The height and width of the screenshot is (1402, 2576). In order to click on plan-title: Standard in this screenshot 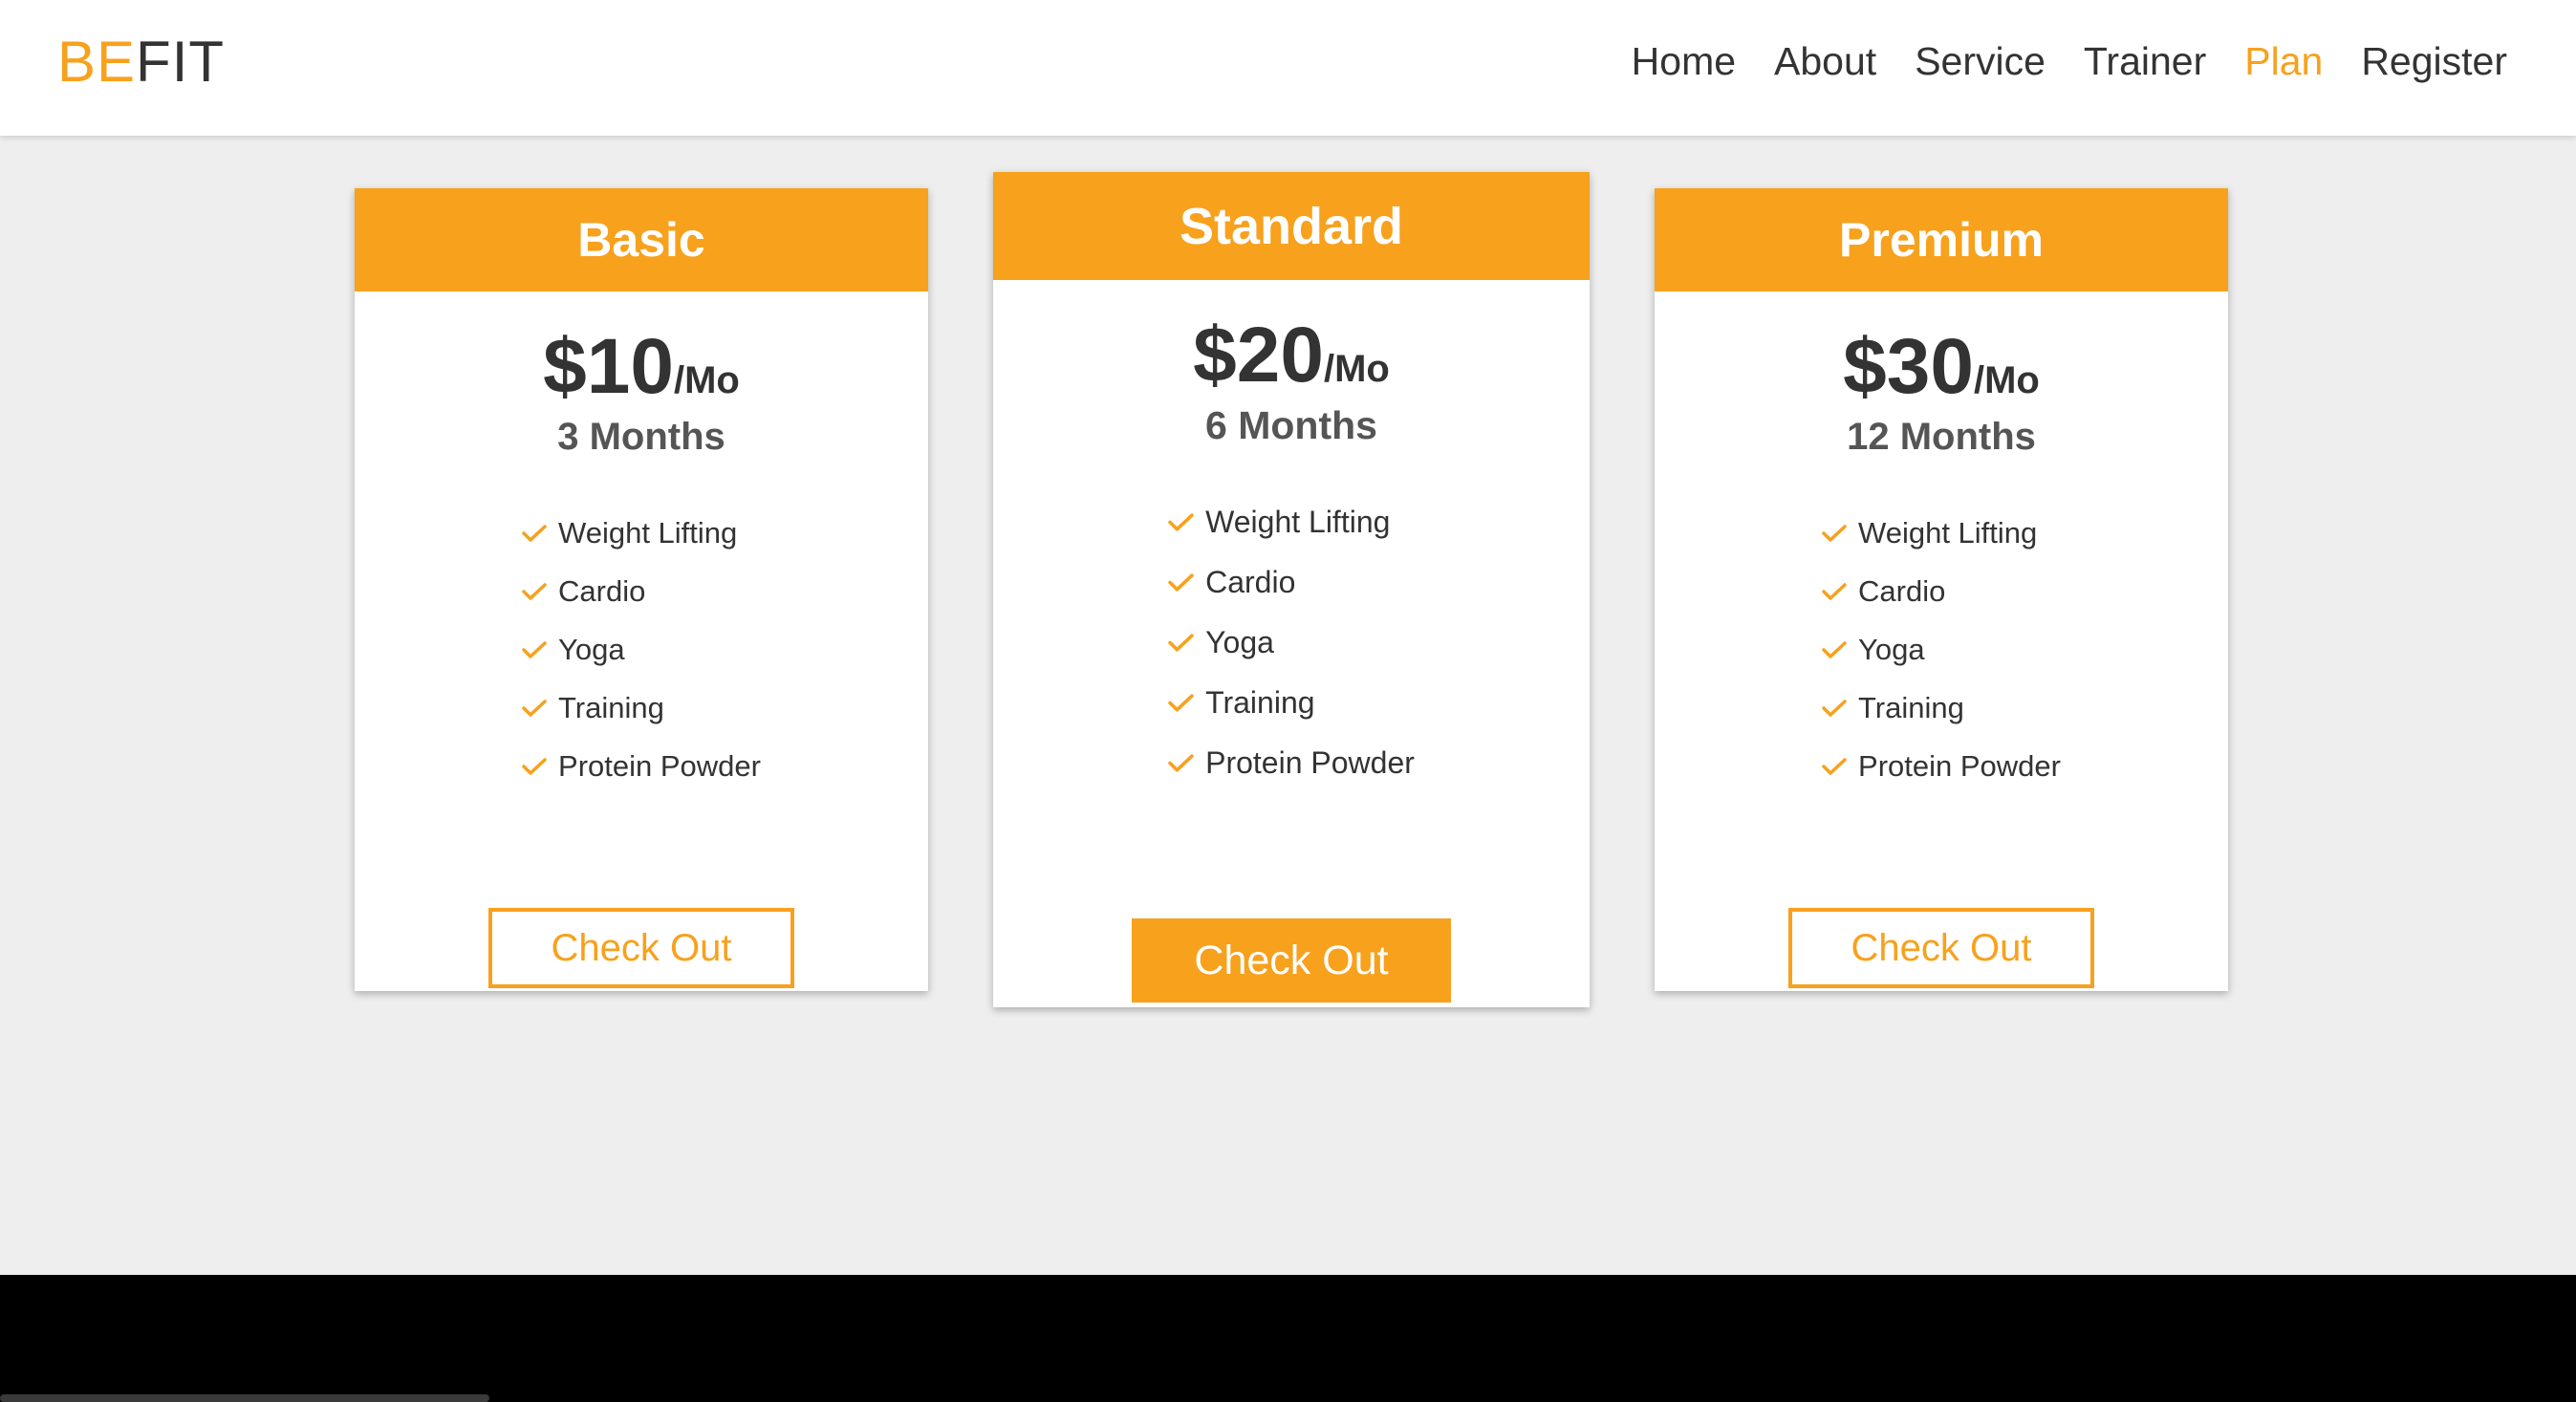, I will do `click(1291, 226)`.